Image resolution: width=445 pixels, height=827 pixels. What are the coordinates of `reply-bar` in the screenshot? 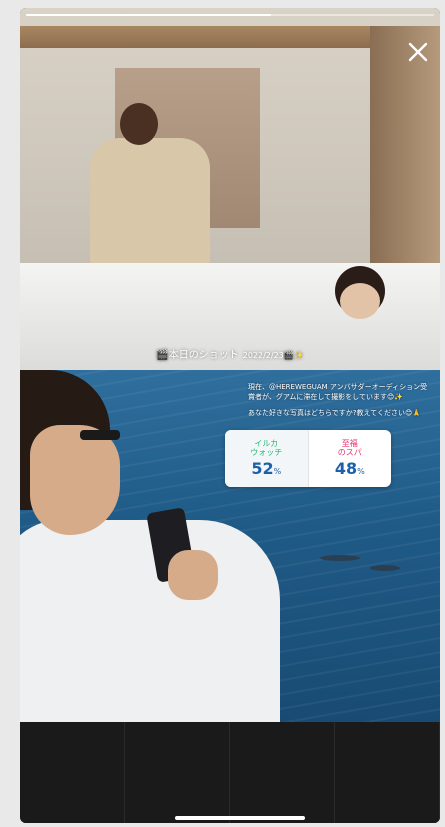 It's located at (230, 772).